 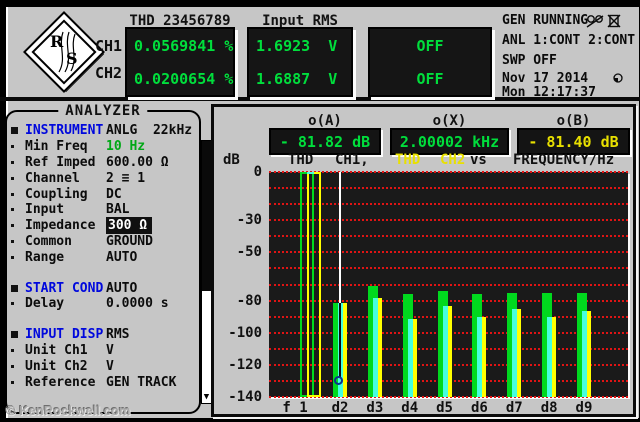 I want to click on watermark: © KenRockwell.com, so click(x=68, y=410).